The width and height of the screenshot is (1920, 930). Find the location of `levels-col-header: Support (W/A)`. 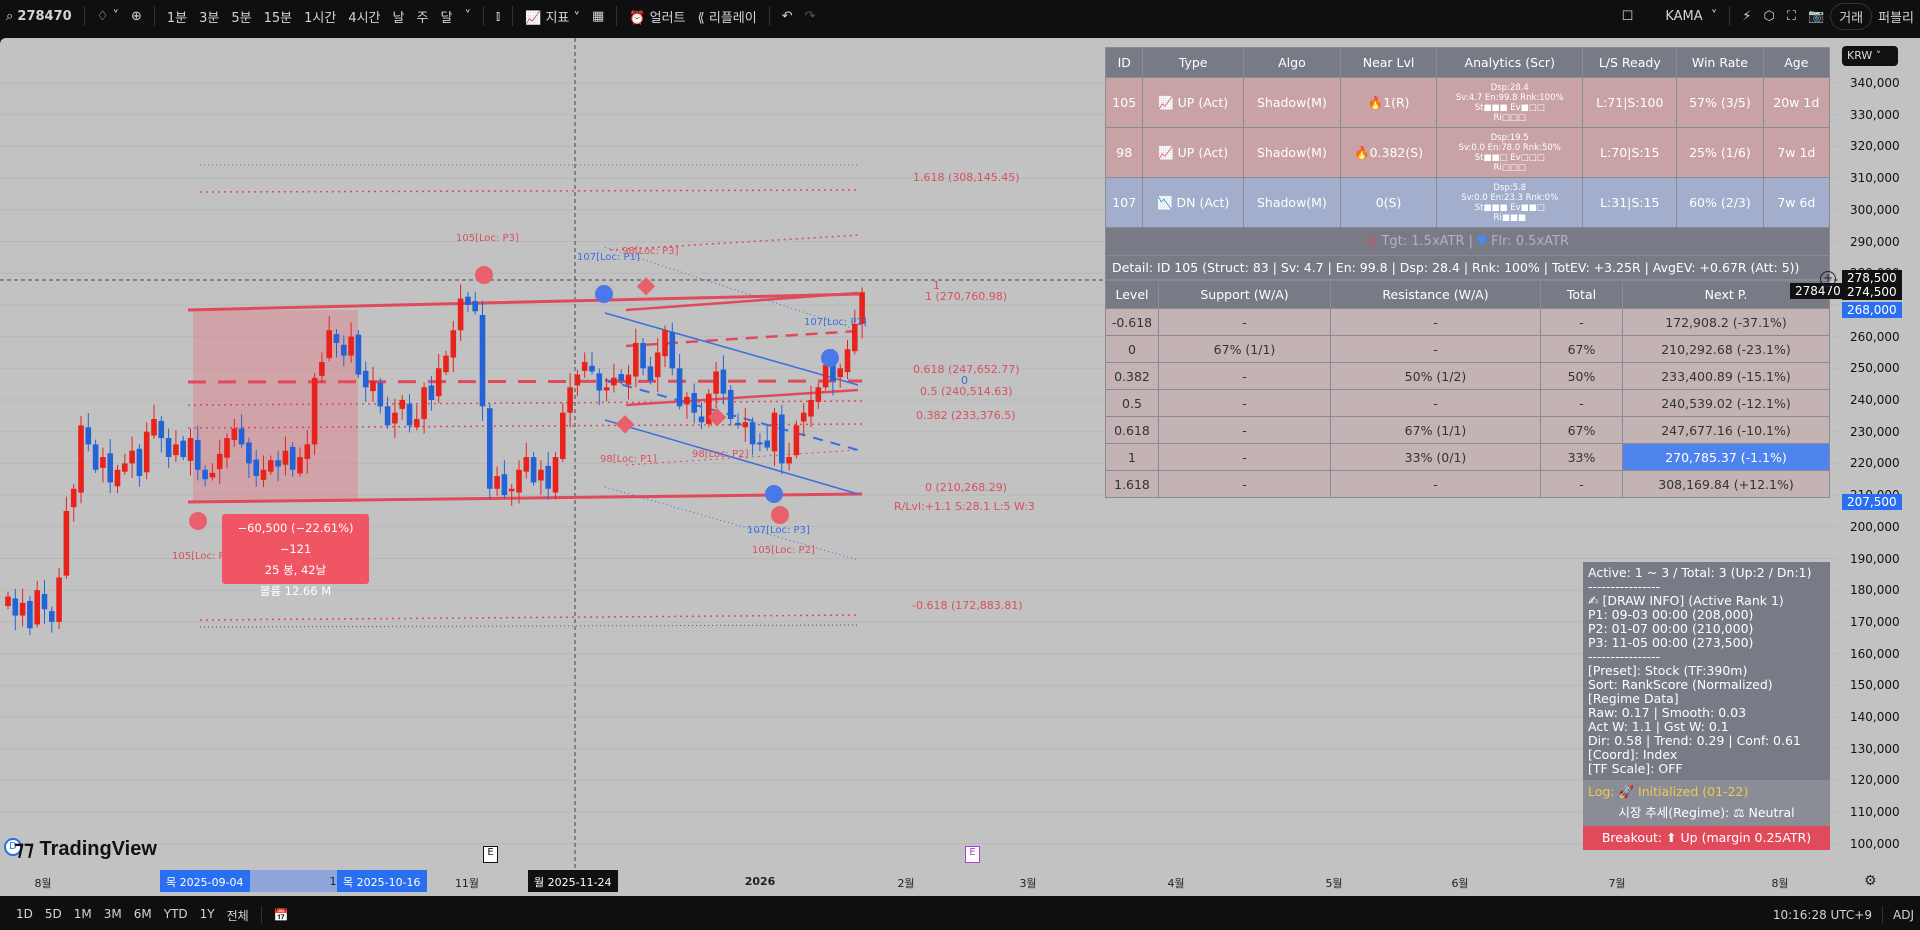

levels-col-header: Support (W/A) is located at coordinates (1244, 294).